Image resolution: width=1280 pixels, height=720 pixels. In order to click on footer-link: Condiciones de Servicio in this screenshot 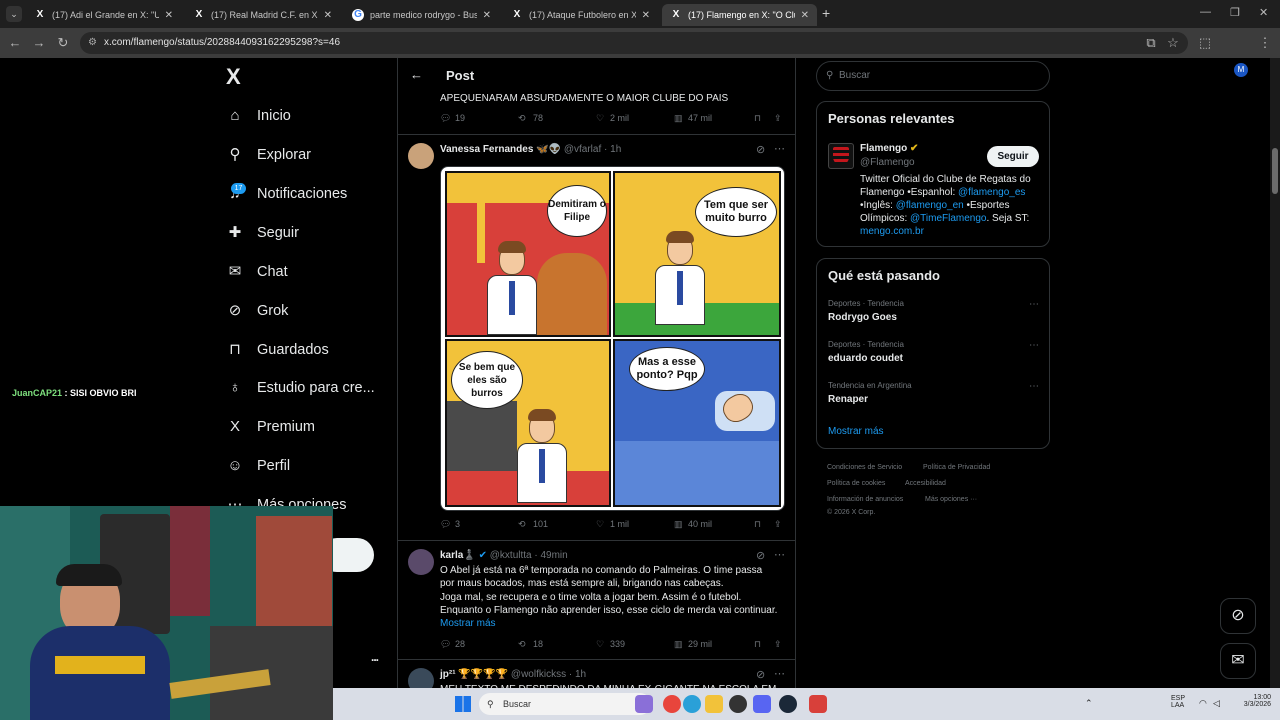, I will do `click(864, 467)`.